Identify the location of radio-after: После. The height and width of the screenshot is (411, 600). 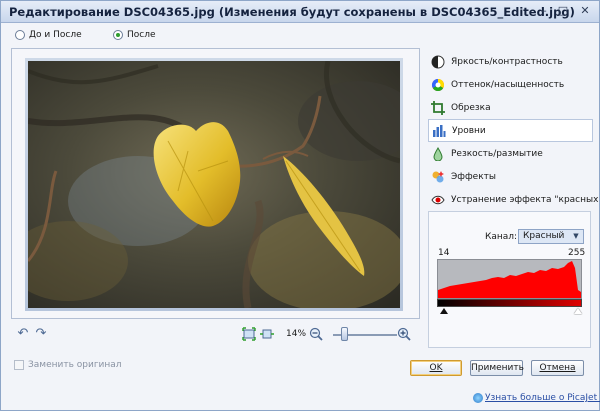
(134, 35).